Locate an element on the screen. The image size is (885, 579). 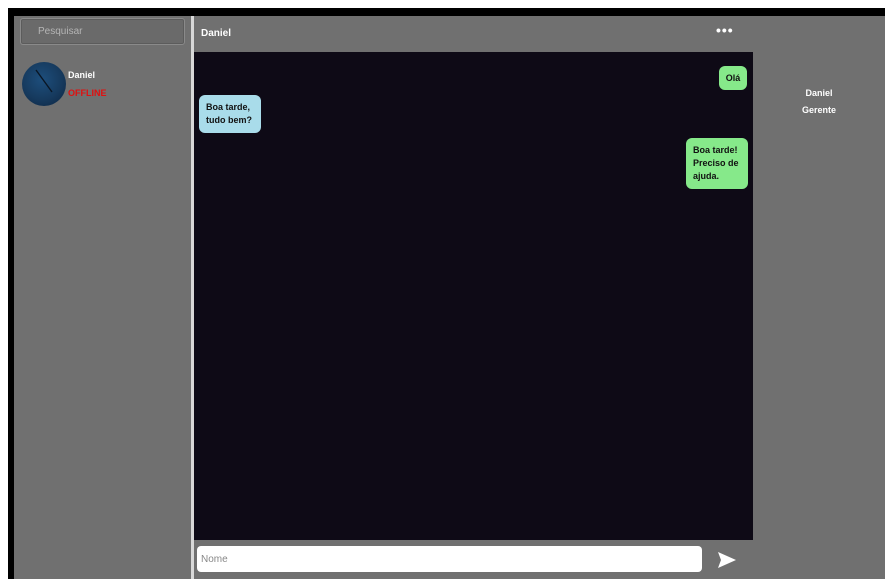
message-bubble-received: Boa tarde, tudo bem? is located at coordinates (230, 114).